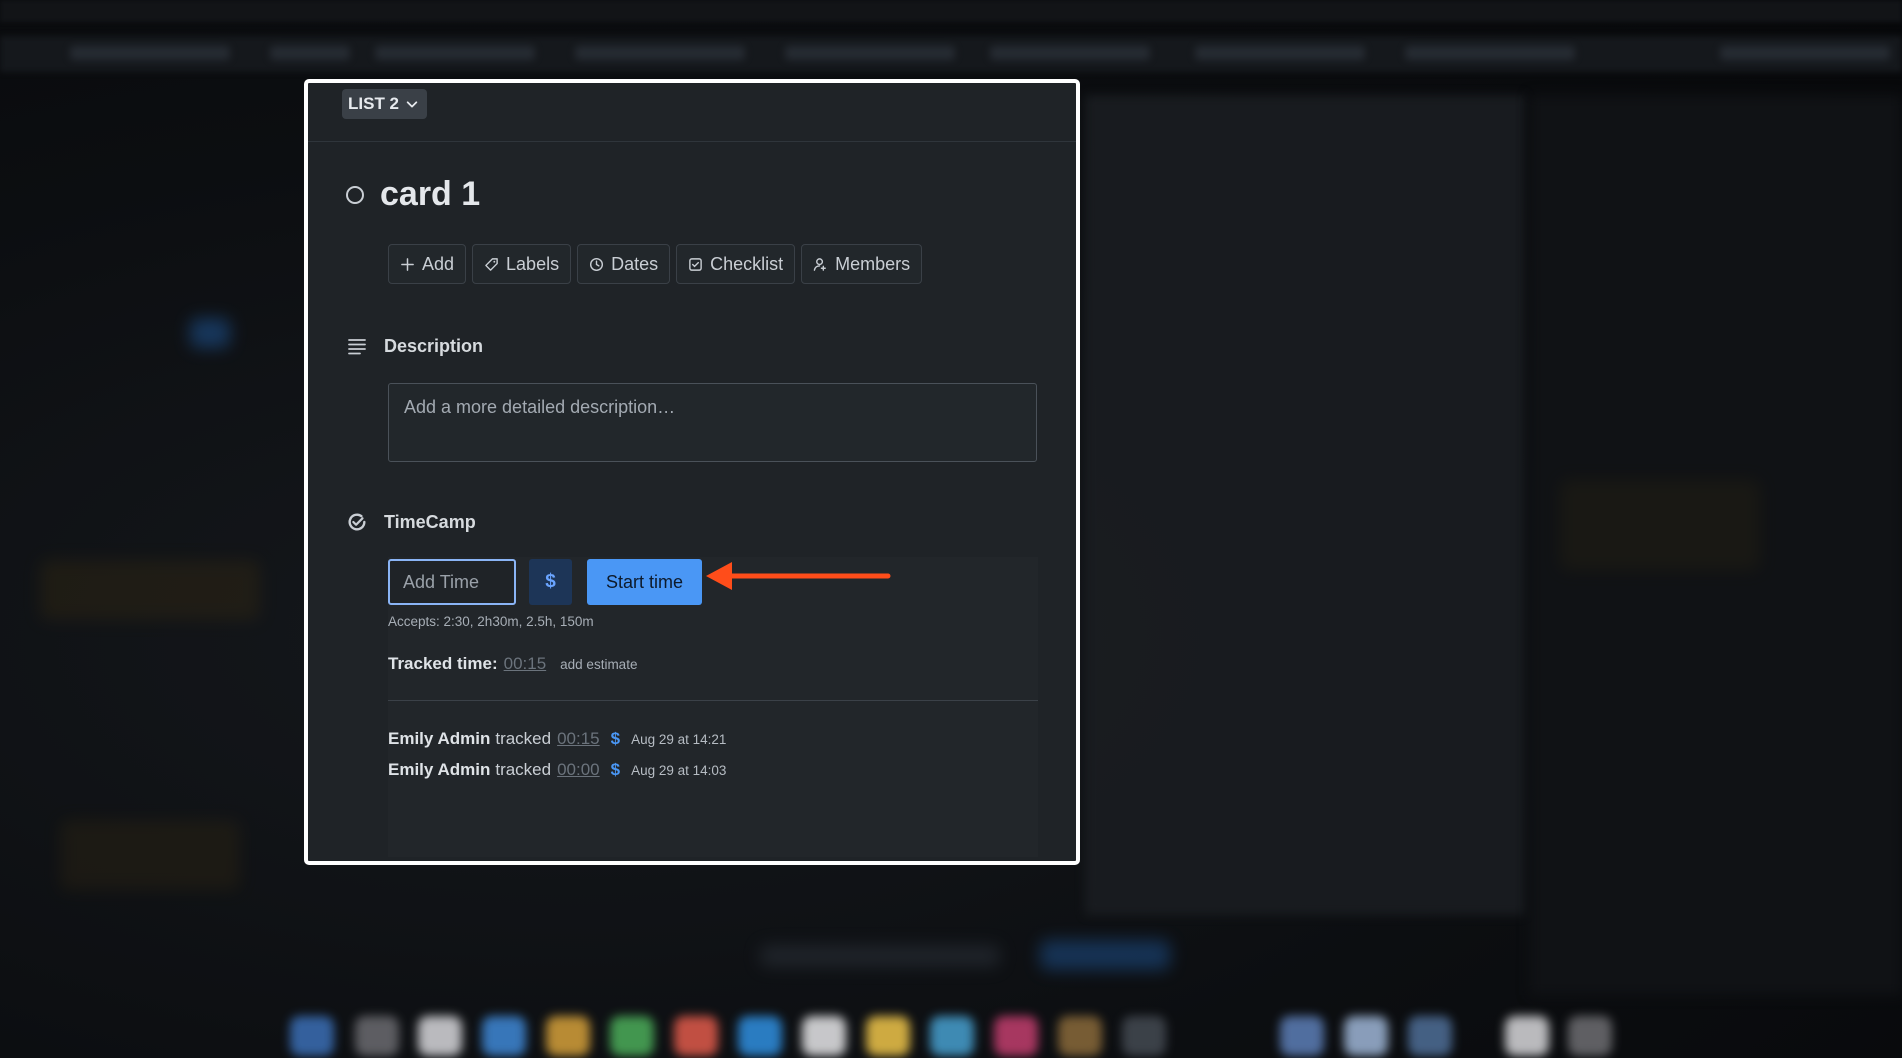 This screenshot has height=1058, width=1902. I want to click on entry-date: Aug 29 at 14:03, so click(679, 770).